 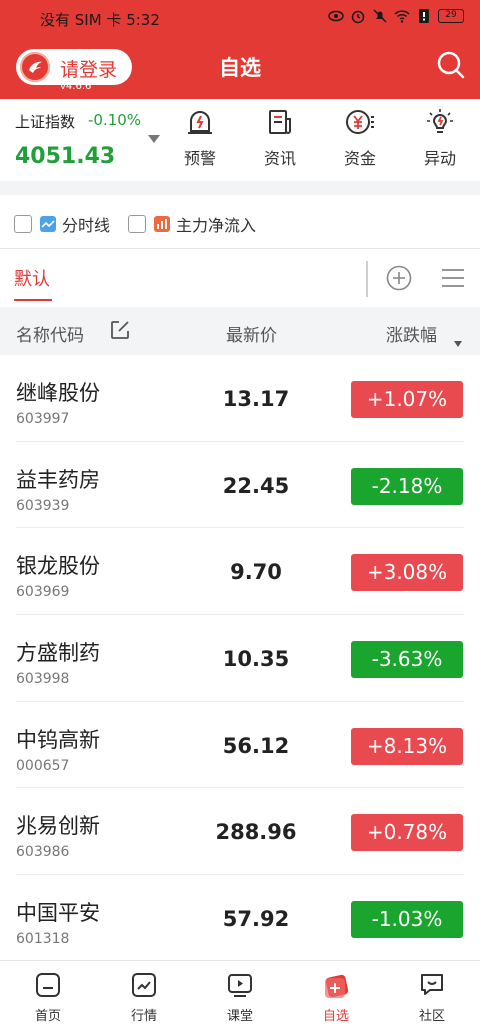 I want to click on edit-icon, so click(x=120, y=330).